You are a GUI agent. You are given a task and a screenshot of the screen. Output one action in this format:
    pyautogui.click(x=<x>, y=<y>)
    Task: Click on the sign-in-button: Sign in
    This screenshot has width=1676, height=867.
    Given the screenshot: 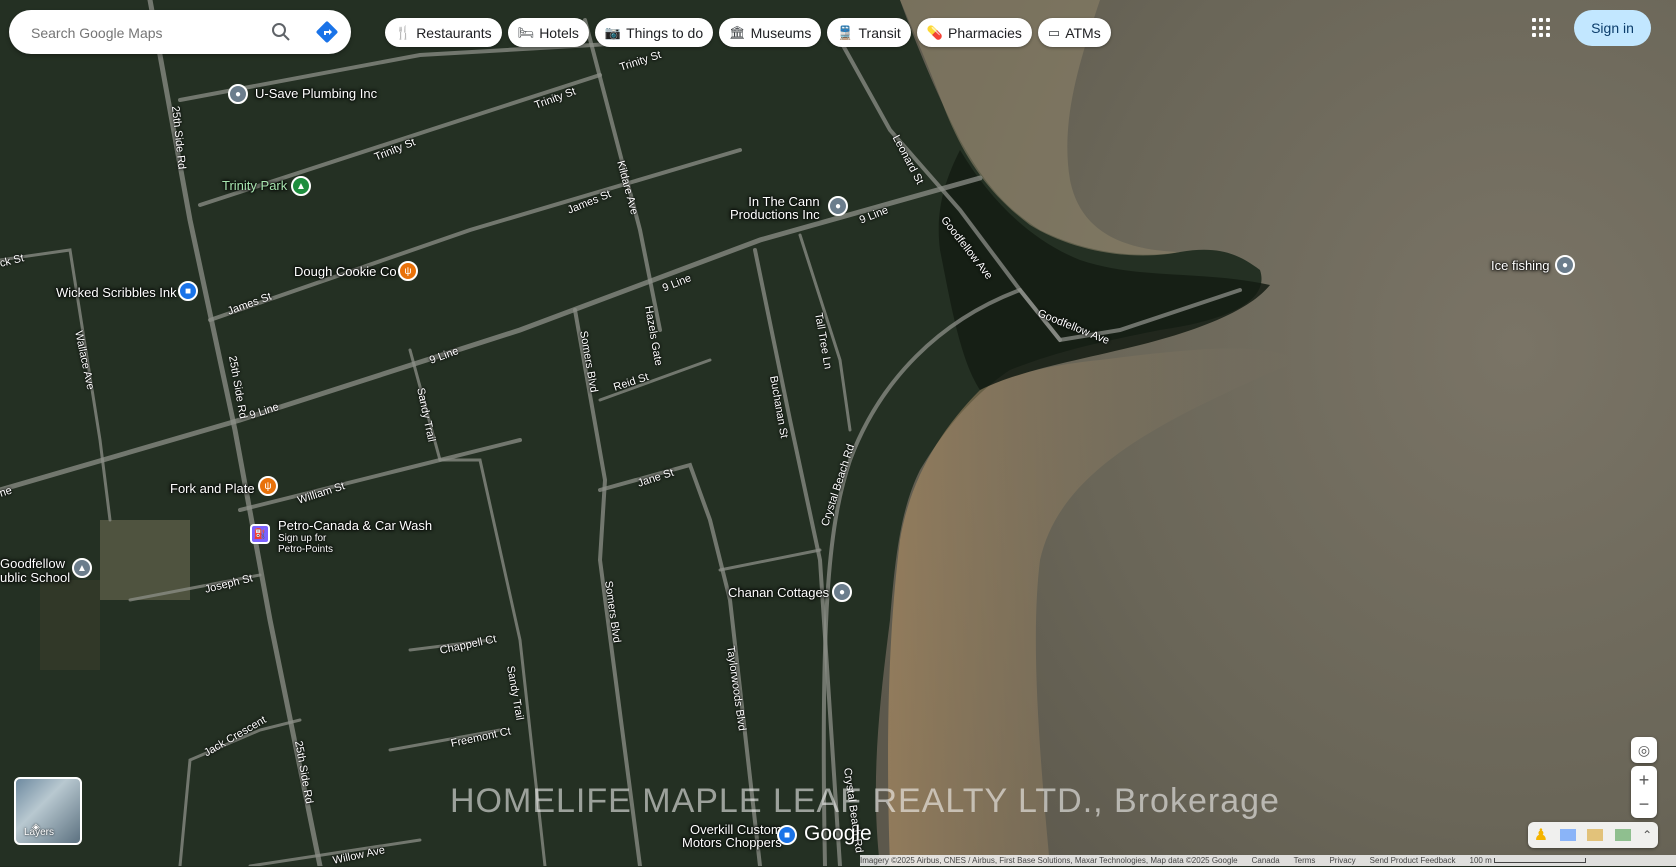 What is the action you would take?
    pyautogui.click(x=1612, y=28)
    